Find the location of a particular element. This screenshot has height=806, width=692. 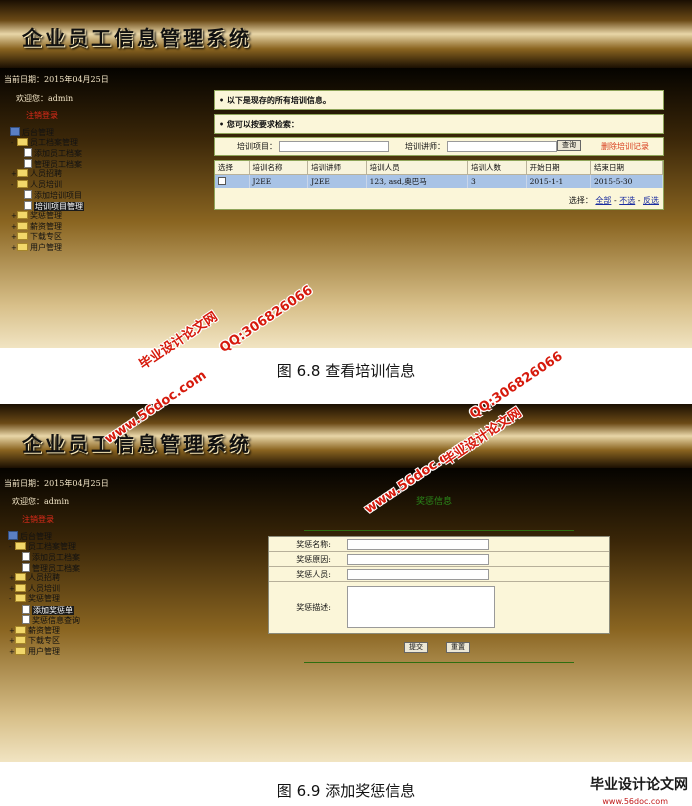

tree-node: 培训项目管理 is located at coordinates (44, 206).